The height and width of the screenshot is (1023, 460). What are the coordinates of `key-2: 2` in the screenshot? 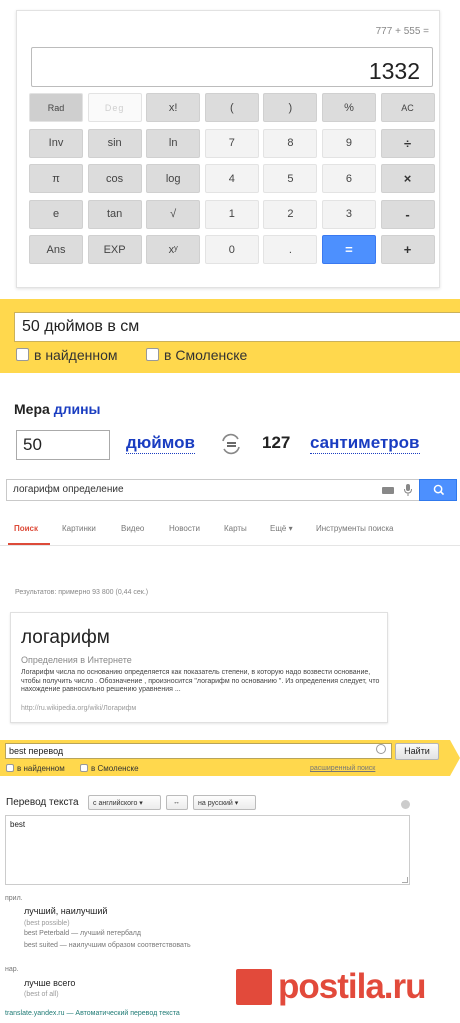 It's located at (290, 214).